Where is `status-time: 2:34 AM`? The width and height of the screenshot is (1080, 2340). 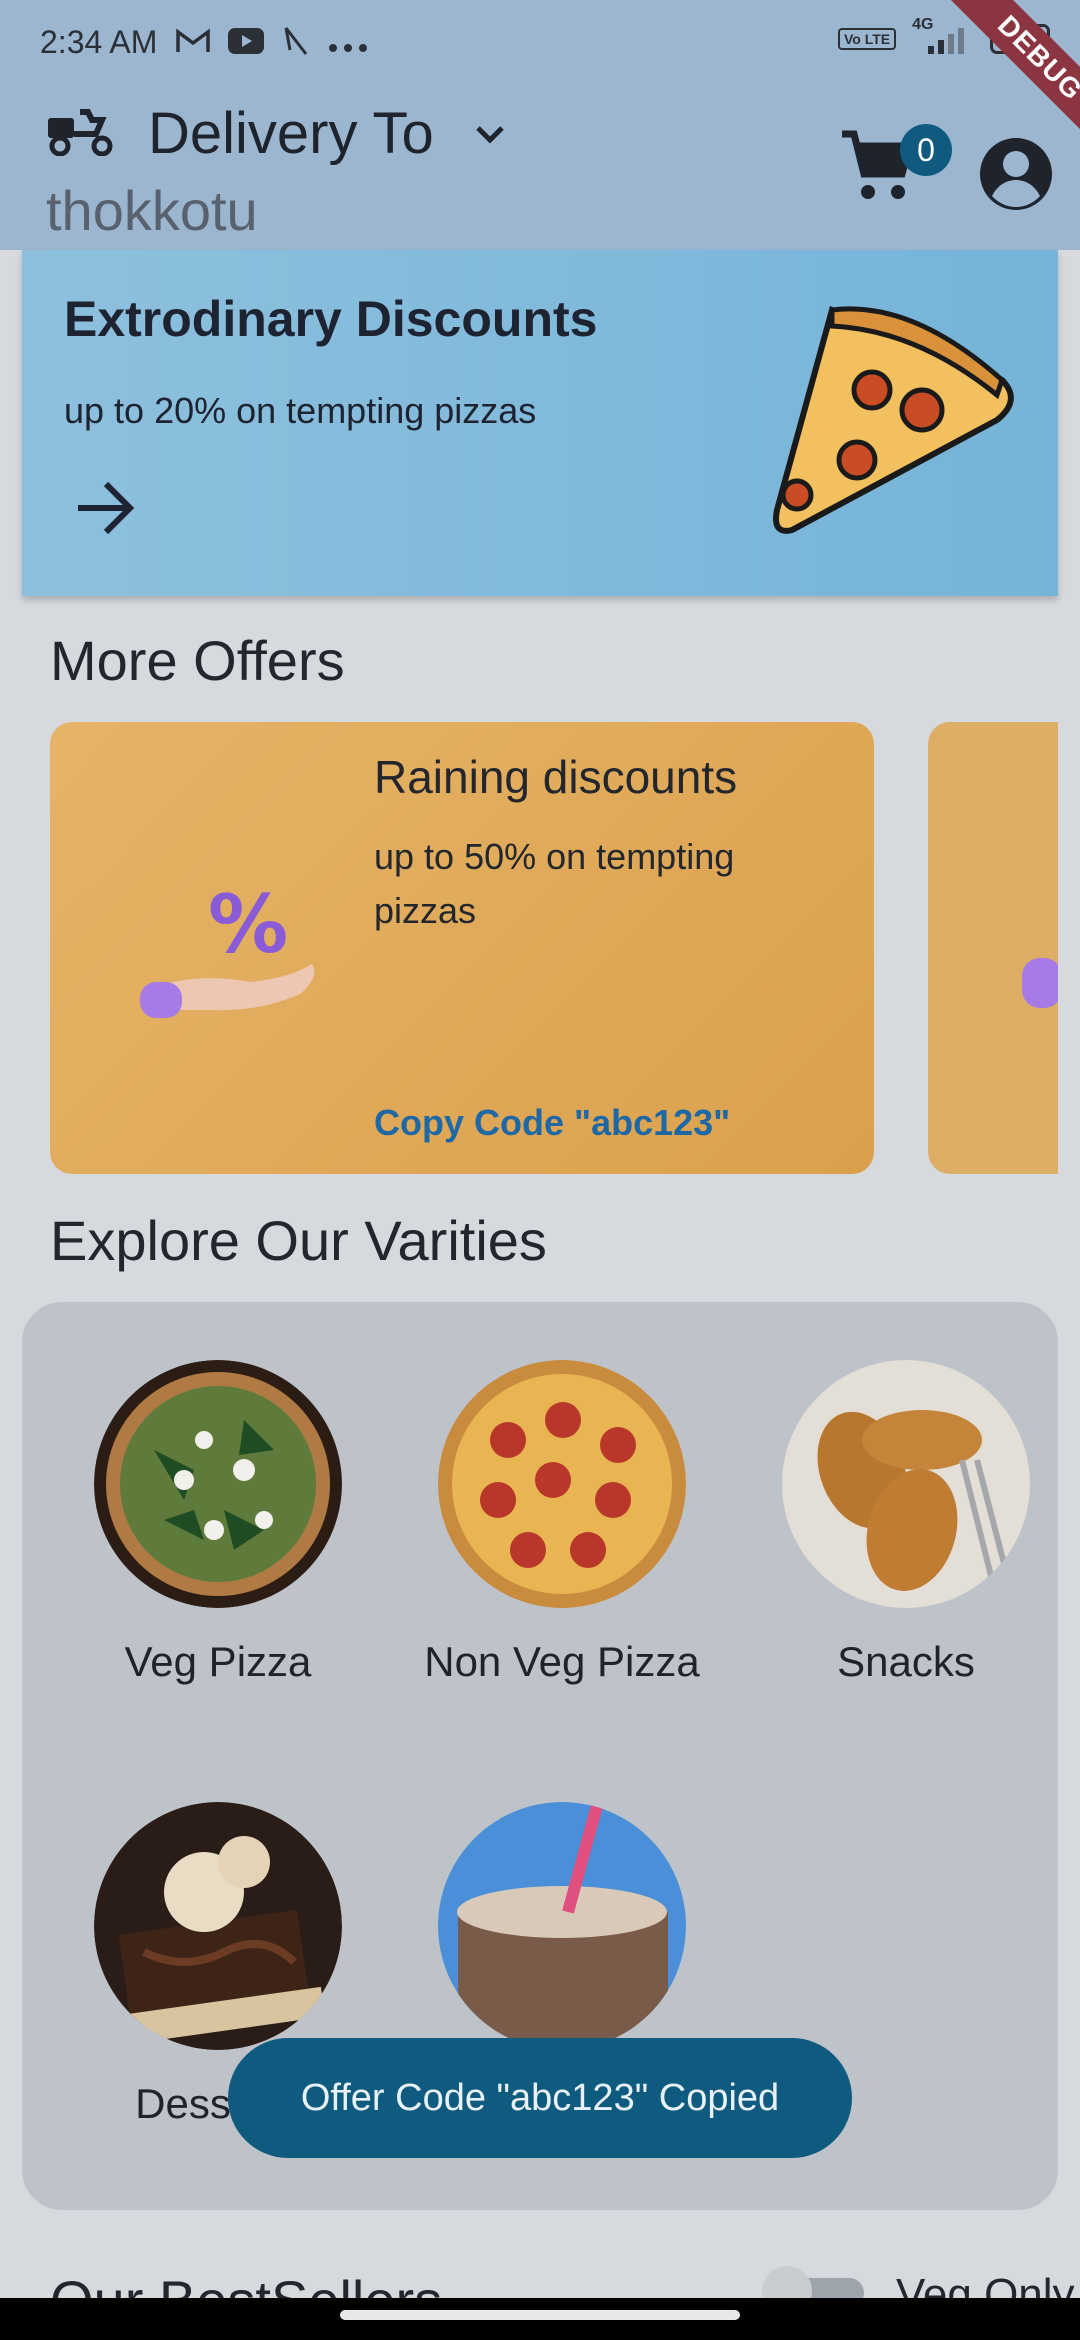 status-time: 2:34 AM is located at coordinates (99, 42).